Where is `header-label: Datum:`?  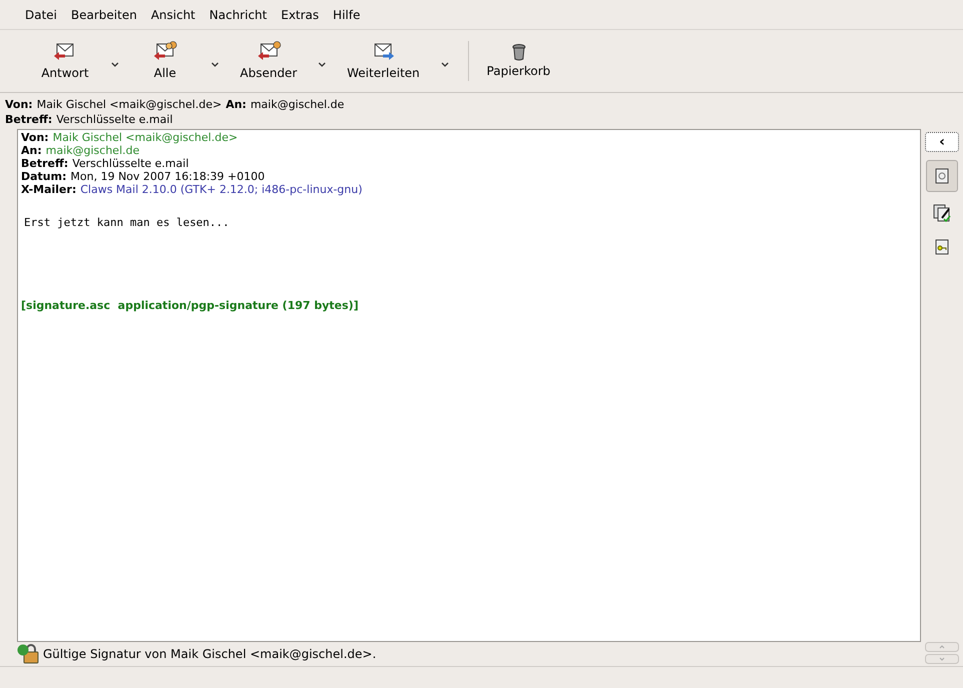 header-label: Datum: is located at coordinates (44, 176).